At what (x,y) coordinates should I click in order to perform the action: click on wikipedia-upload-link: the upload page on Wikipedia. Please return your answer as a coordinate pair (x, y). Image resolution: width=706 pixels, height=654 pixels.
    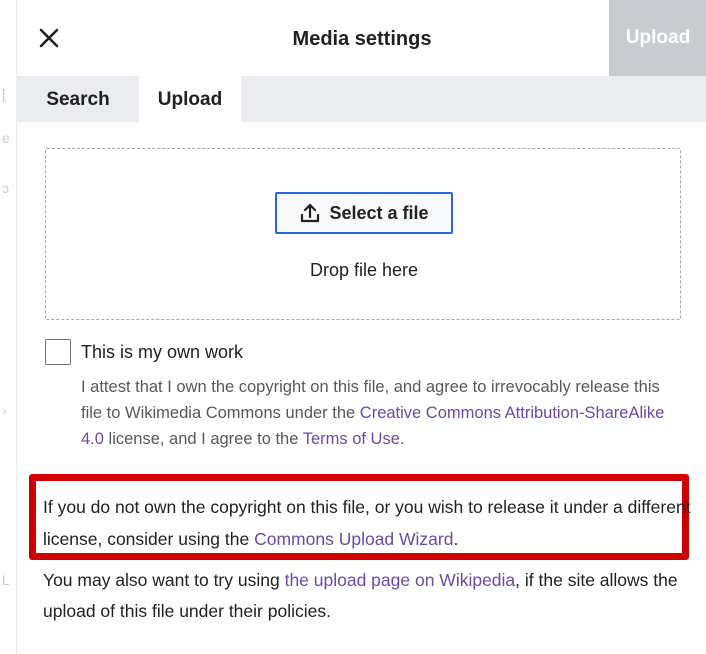
    Looking at the image, I should click on (400, 580).